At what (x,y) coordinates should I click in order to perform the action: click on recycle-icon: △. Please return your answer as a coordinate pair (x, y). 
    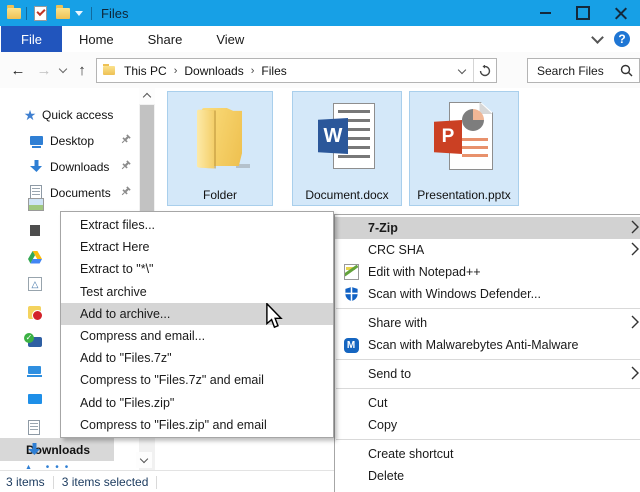
    Looking at the image, I should click on (35, 284).